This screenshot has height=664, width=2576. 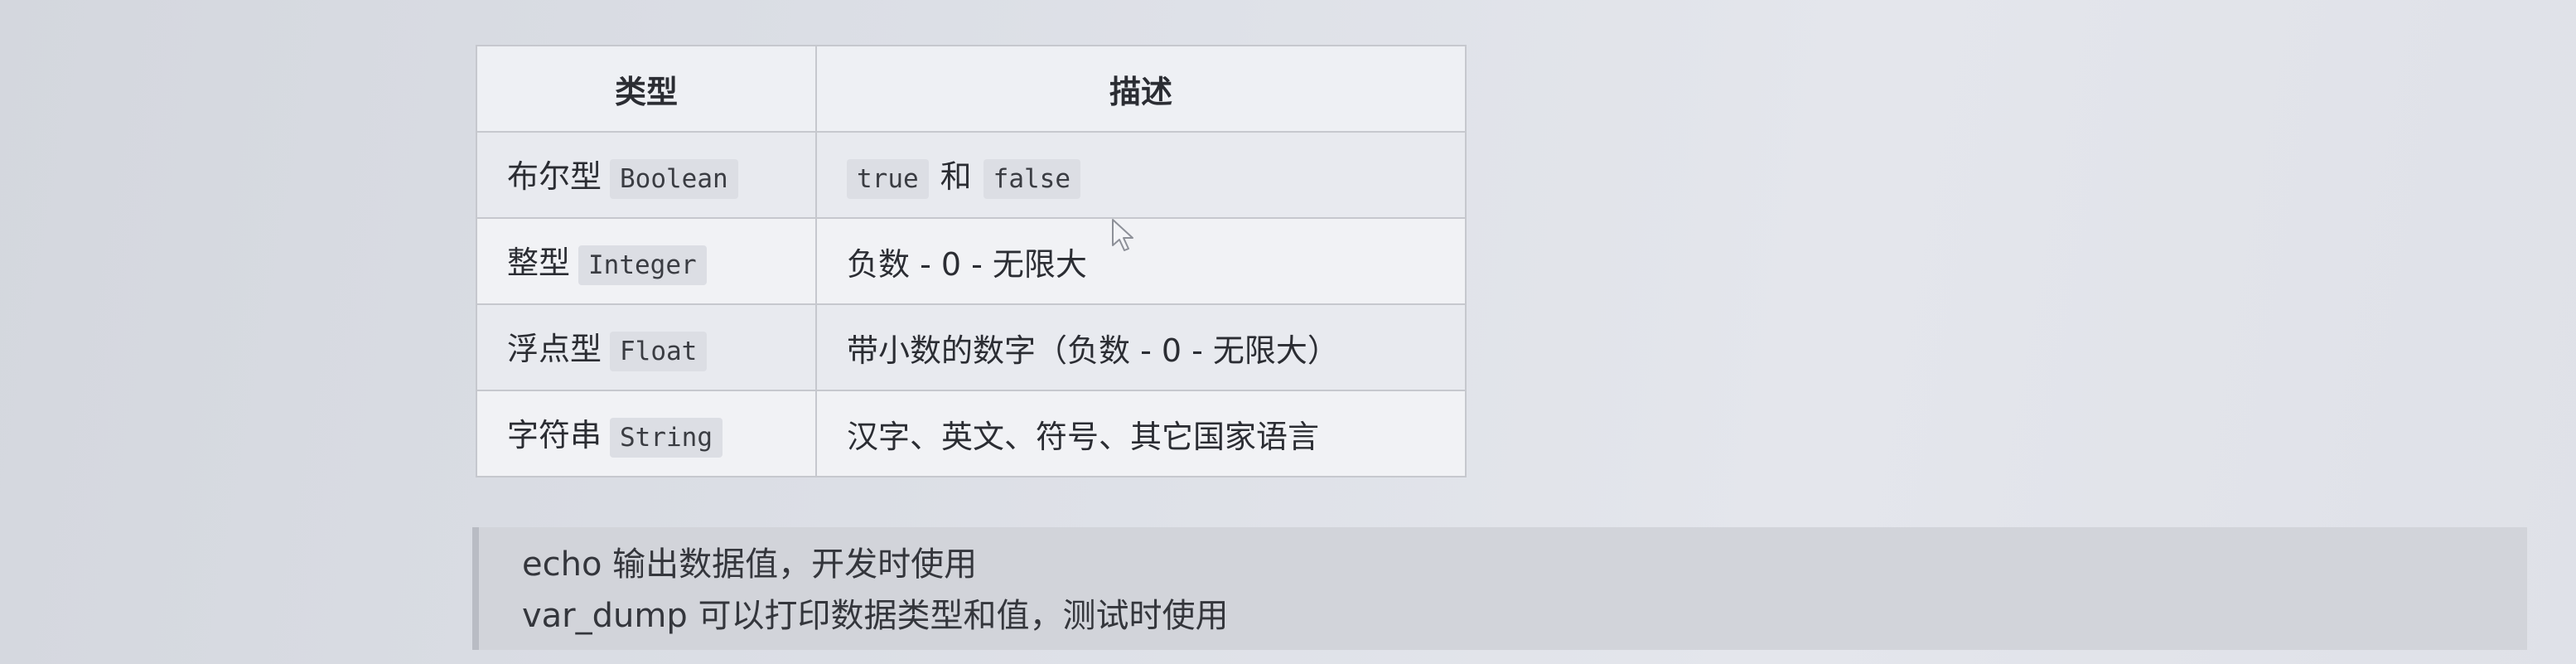 I want to click on type-code: Float, so click(x=659, y=351).